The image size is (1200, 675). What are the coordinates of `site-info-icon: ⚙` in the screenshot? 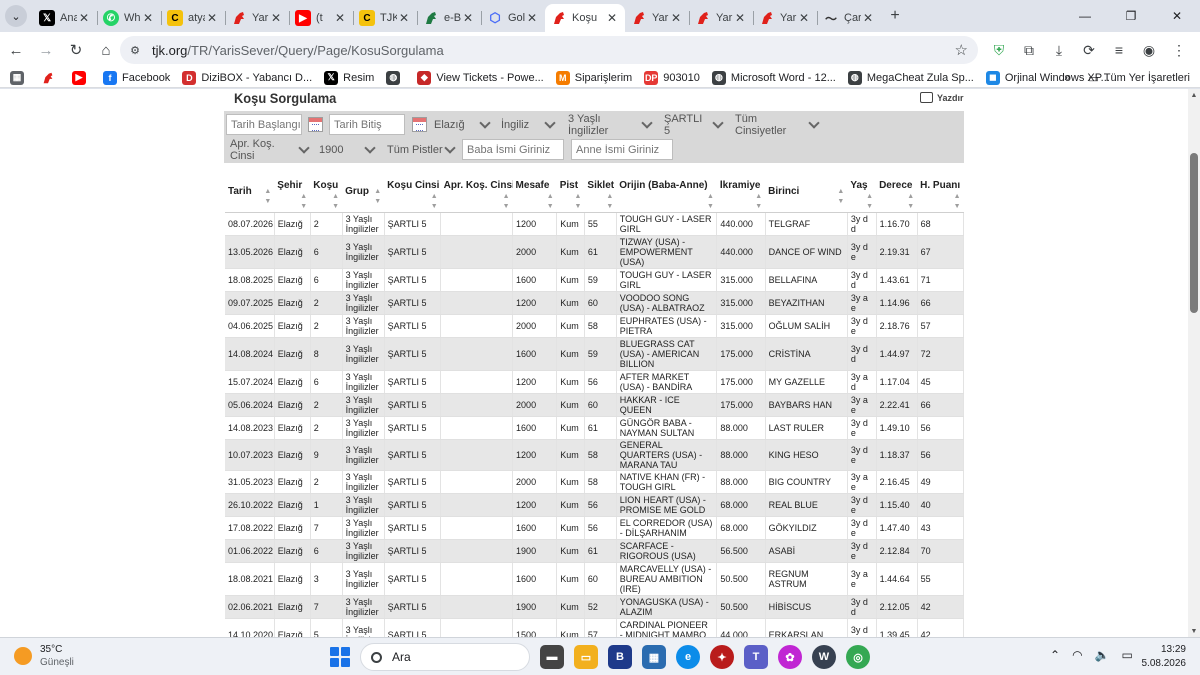 It's located at (135, 50).